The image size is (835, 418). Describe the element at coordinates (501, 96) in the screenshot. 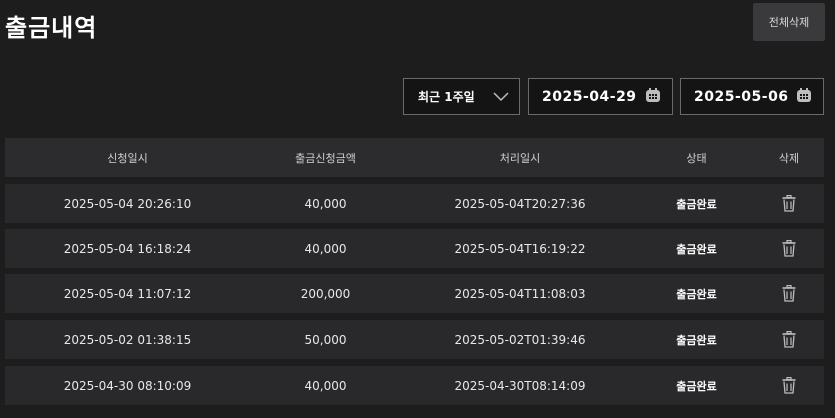

I see `chevron-down-icon` at that location.